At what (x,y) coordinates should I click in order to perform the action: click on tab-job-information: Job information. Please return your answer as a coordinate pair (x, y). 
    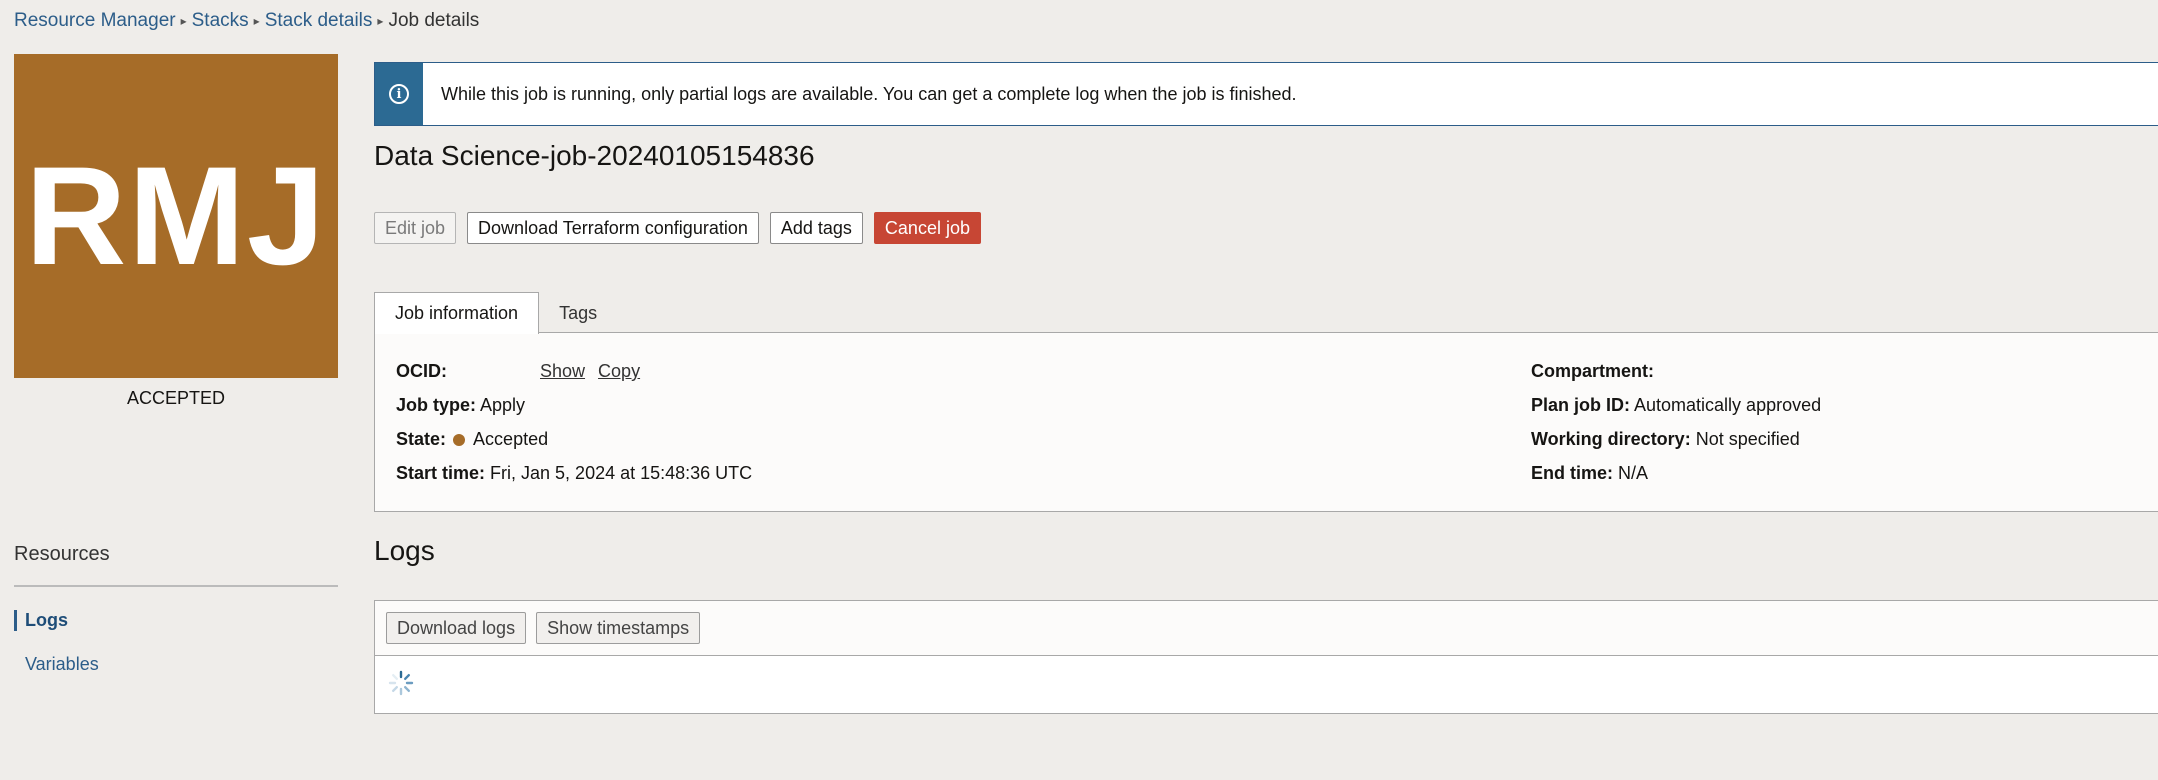
    Looking at the image, I should click on (457, 313).